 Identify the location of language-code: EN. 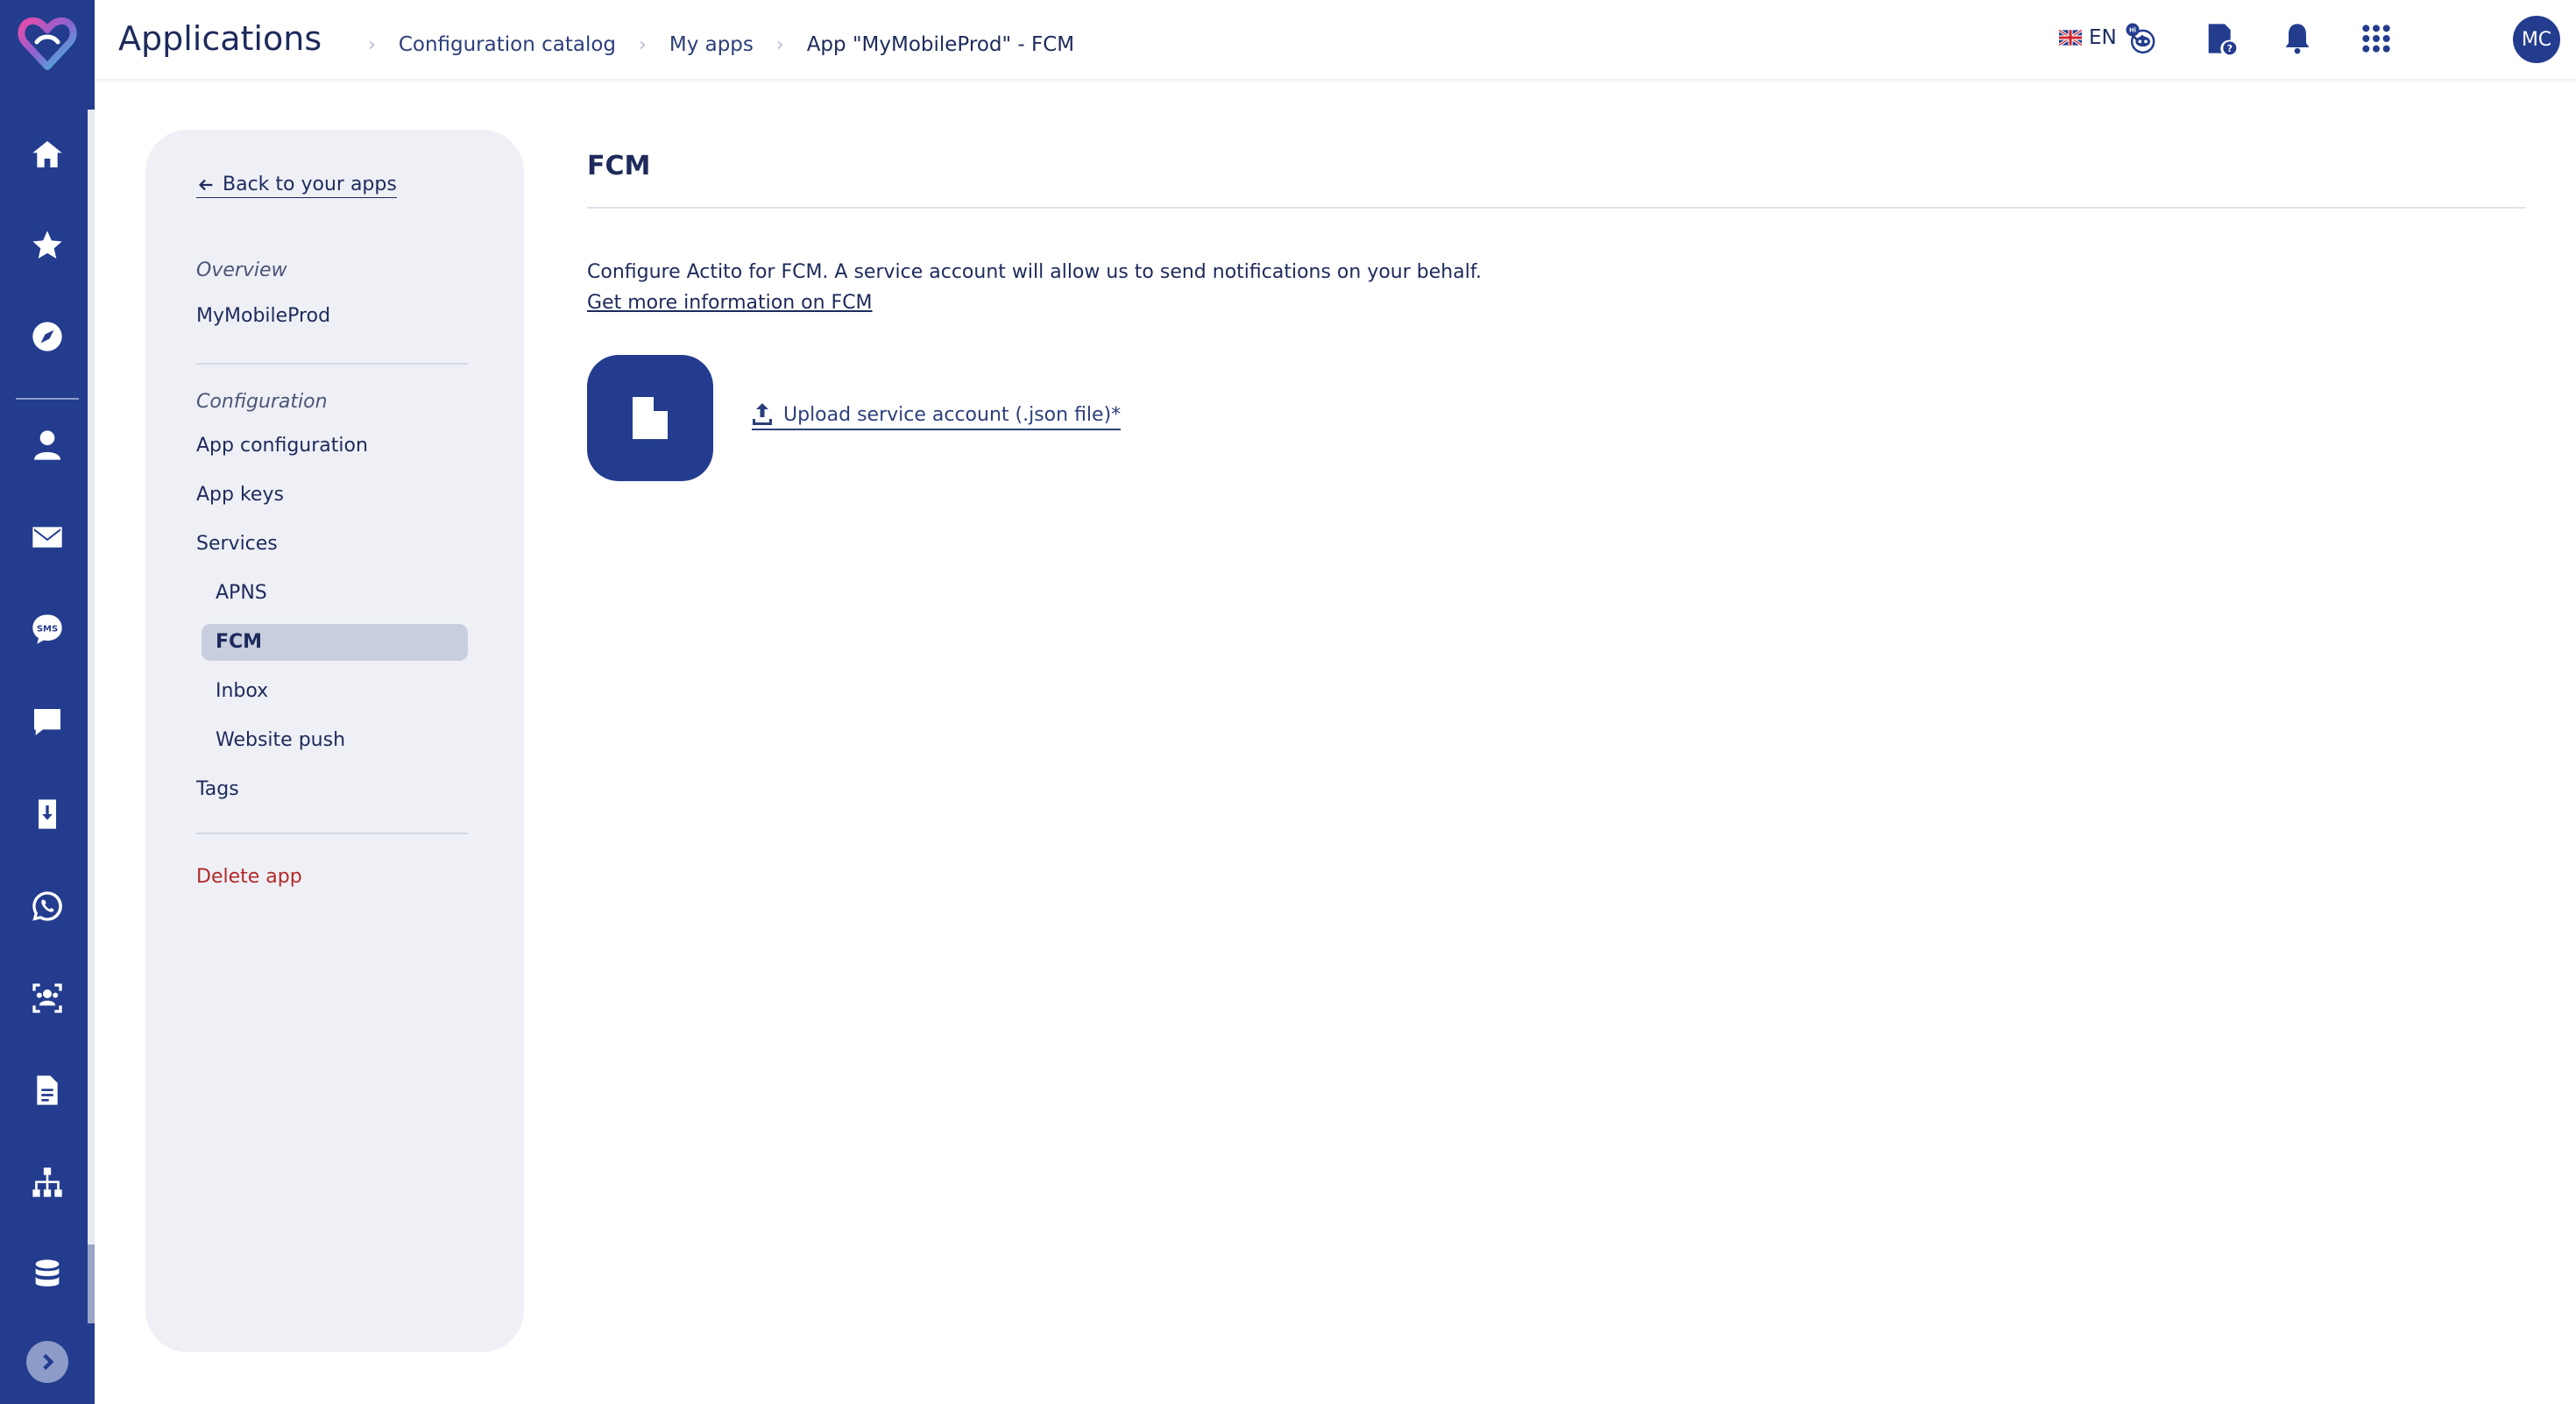
(2103, 37).